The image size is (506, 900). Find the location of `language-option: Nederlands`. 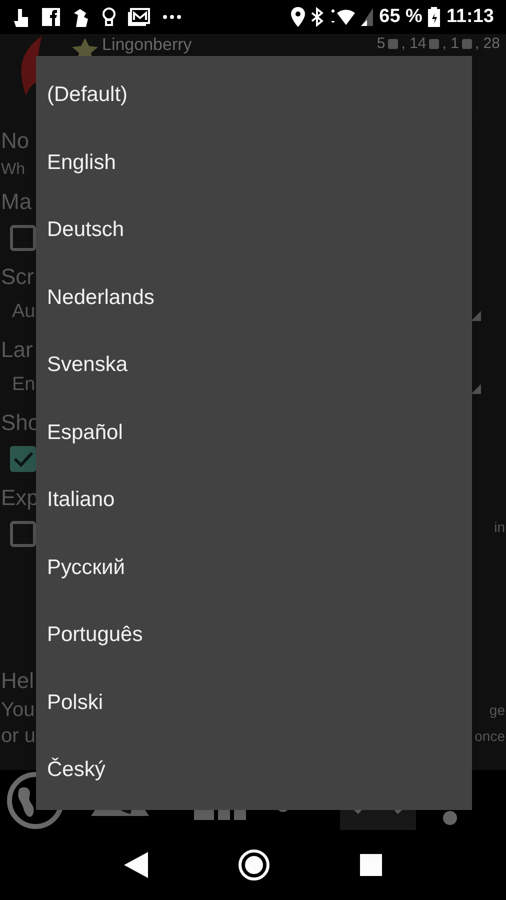

language-option: Nederlands is located at coordinates (254, 297).